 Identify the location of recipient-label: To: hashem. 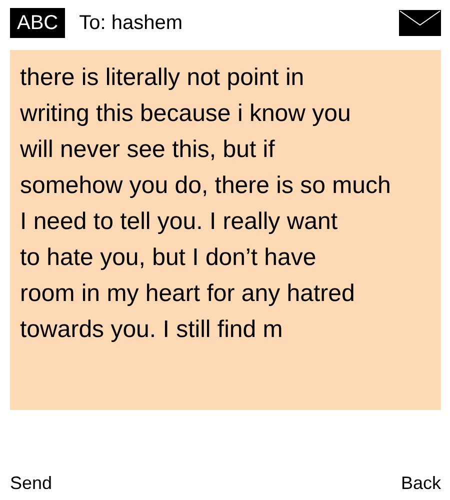
(131, 23).